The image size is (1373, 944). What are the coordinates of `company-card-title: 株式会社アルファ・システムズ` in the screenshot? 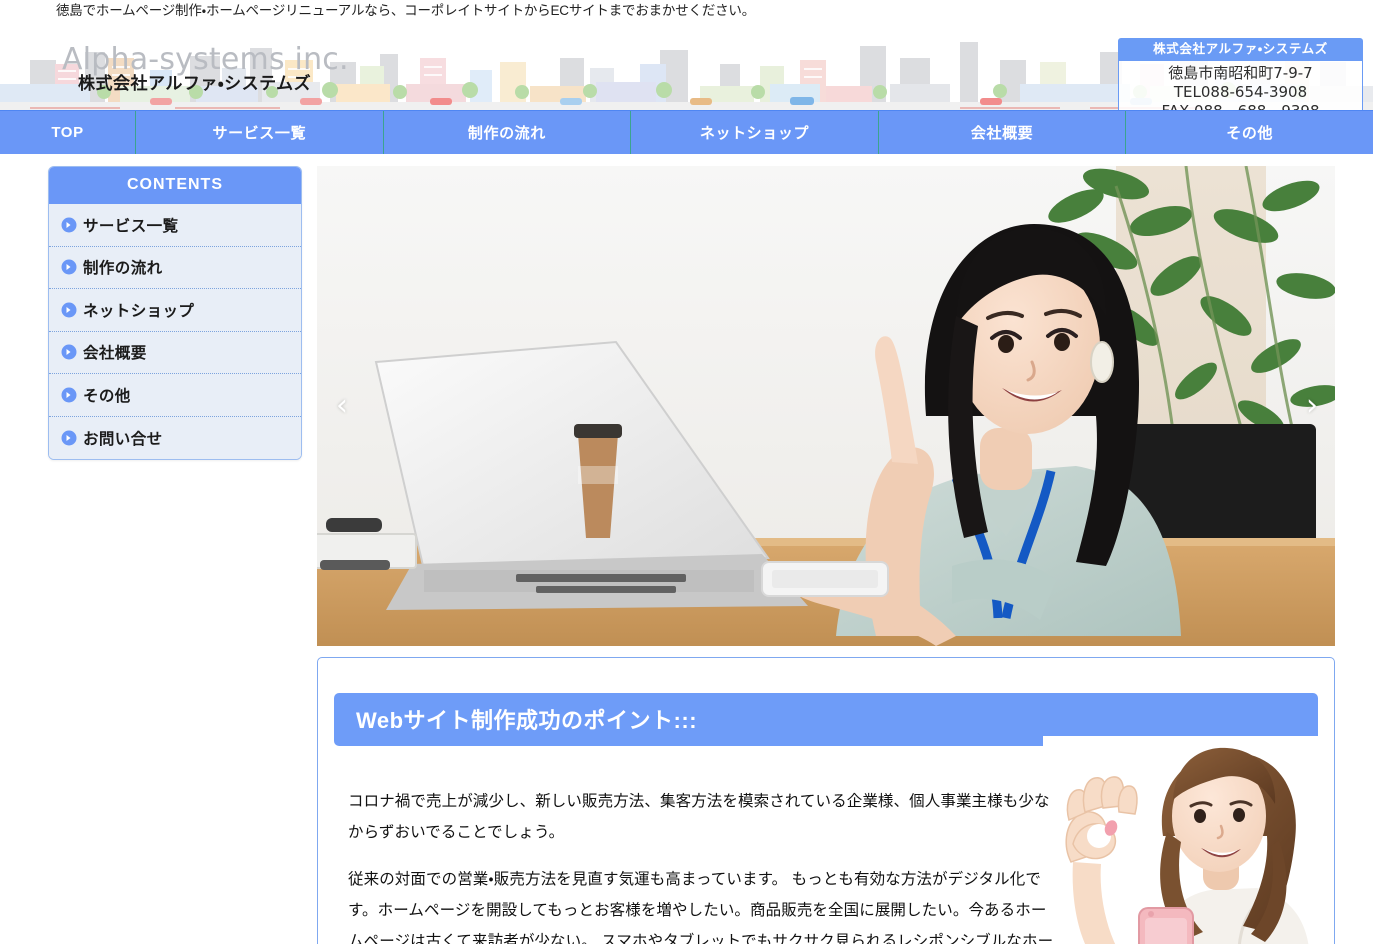 It's located at (1240, 50).